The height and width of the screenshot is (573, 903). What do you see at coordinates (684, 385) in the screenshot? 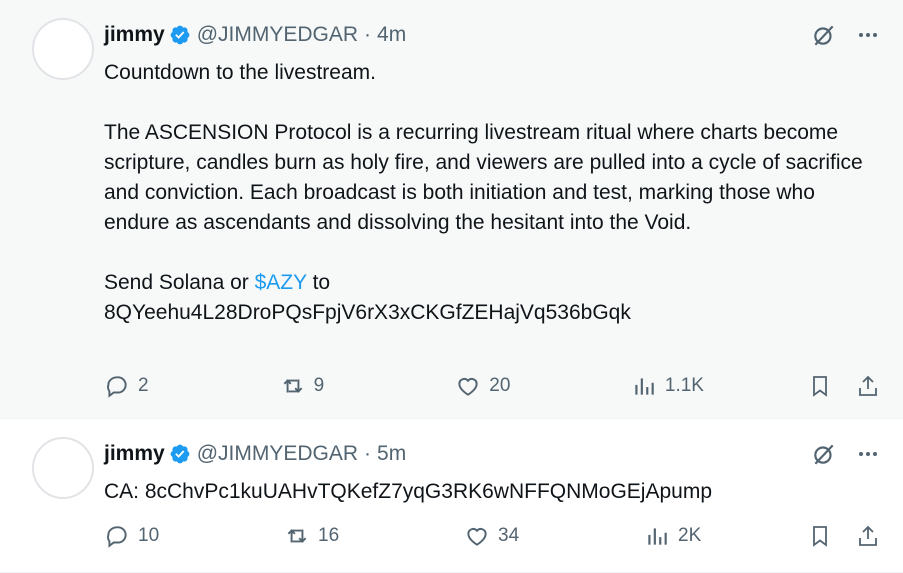
I see `views-count: 1.1K` at bounding box center [684, 385].